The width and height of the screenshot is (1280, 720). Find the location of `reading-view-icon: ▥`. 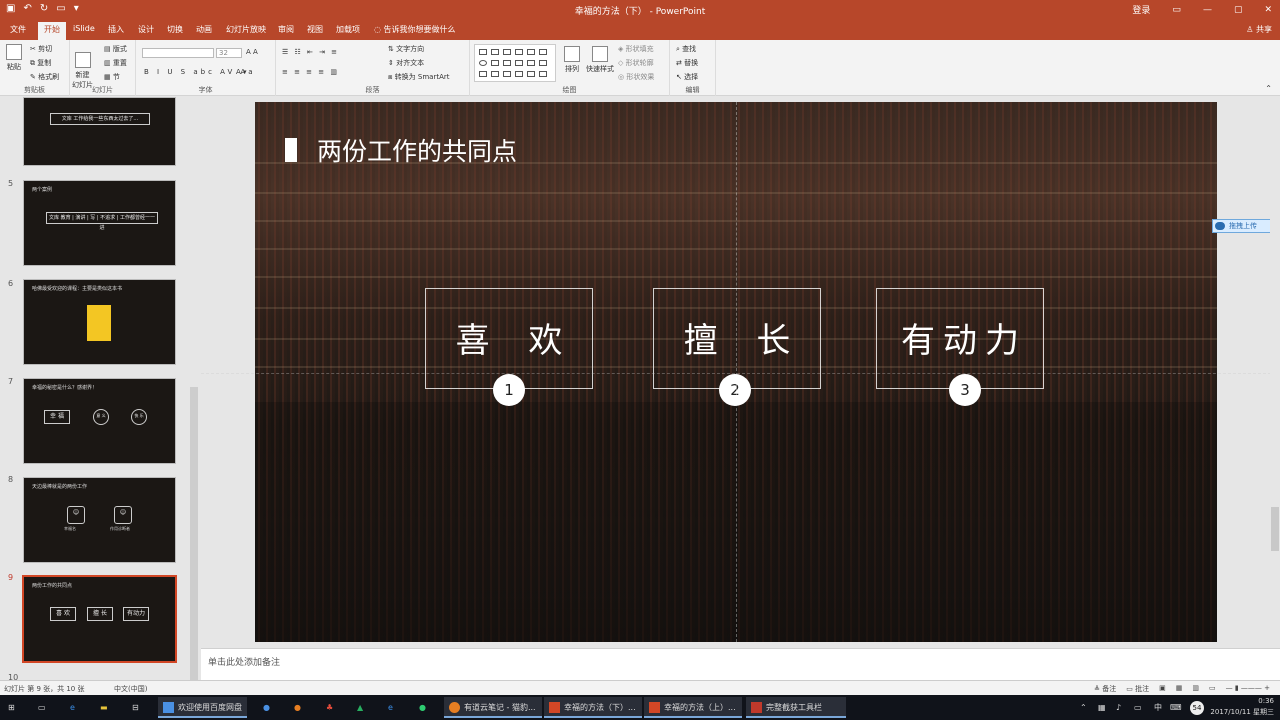

reading-view-icon: ▥ is located at coordinates (1195, 689).